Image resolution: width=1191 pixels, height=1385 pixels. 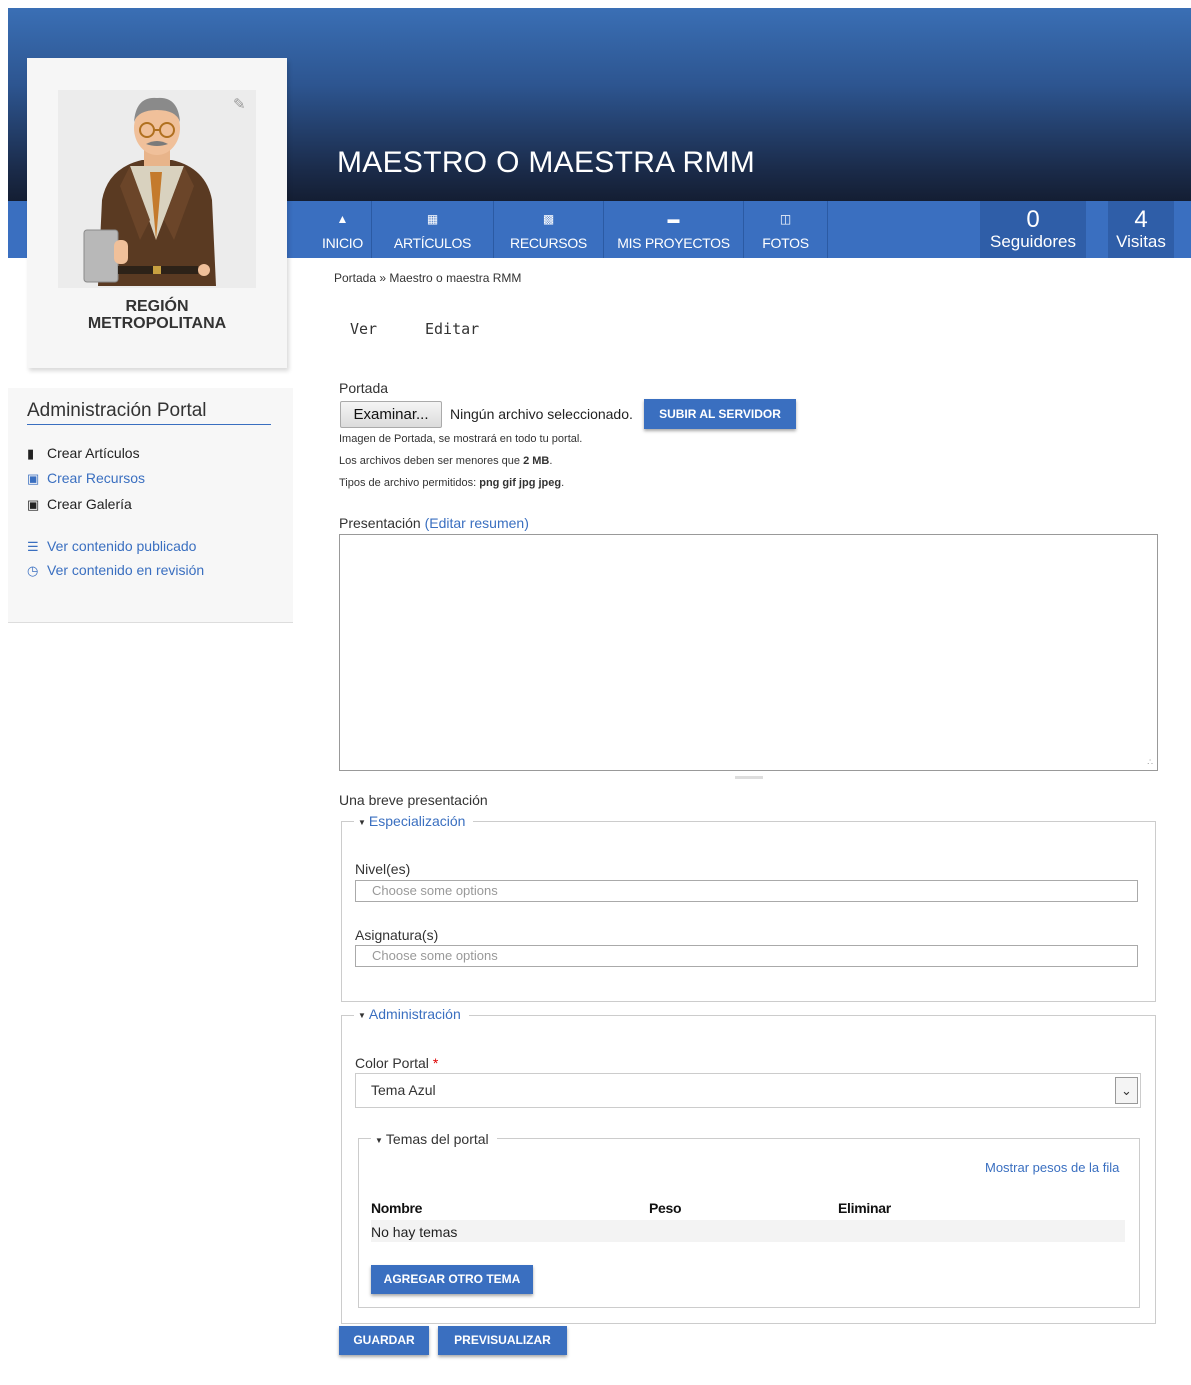 What do you see at coordinates (673, 243) in the screenshot?
I see `nav-mis-proyectos-label: MIS PROYECTOS` at bounding box center [673, 243].